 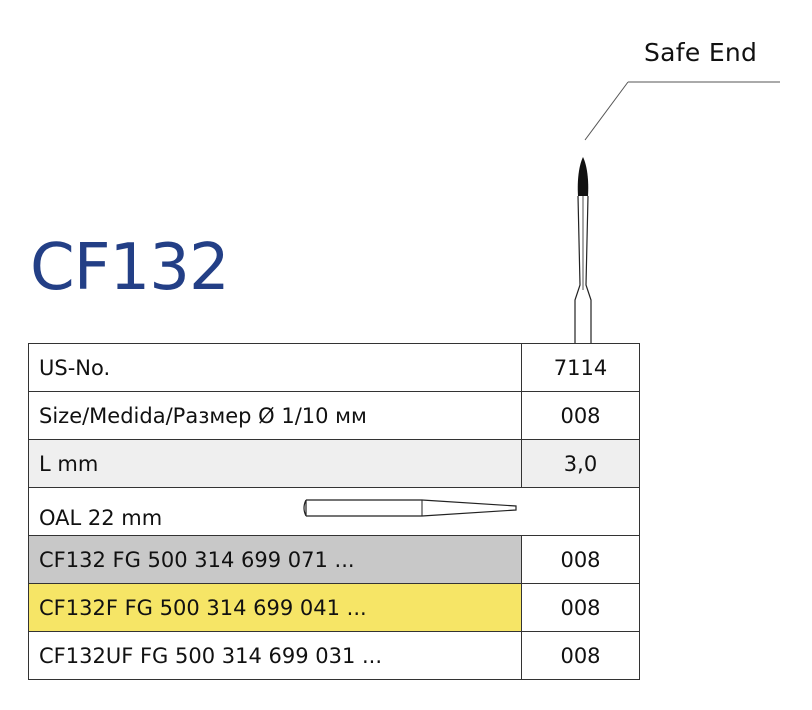 I want to click on table-row: CF132F FG 500 314 699 041 ... 008, so click(x=334, y=607).